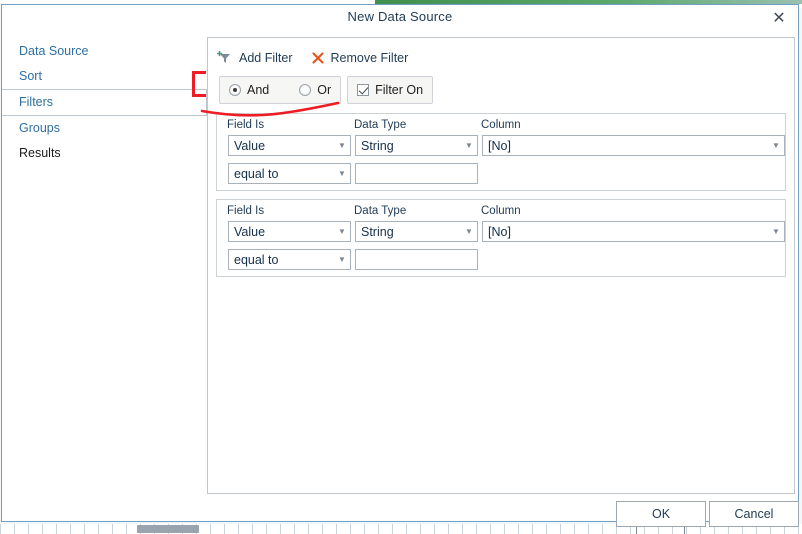  Describe the element at coordinates (318, 58) in the screenshot. I see `remove-filter-x-icon` at that location.